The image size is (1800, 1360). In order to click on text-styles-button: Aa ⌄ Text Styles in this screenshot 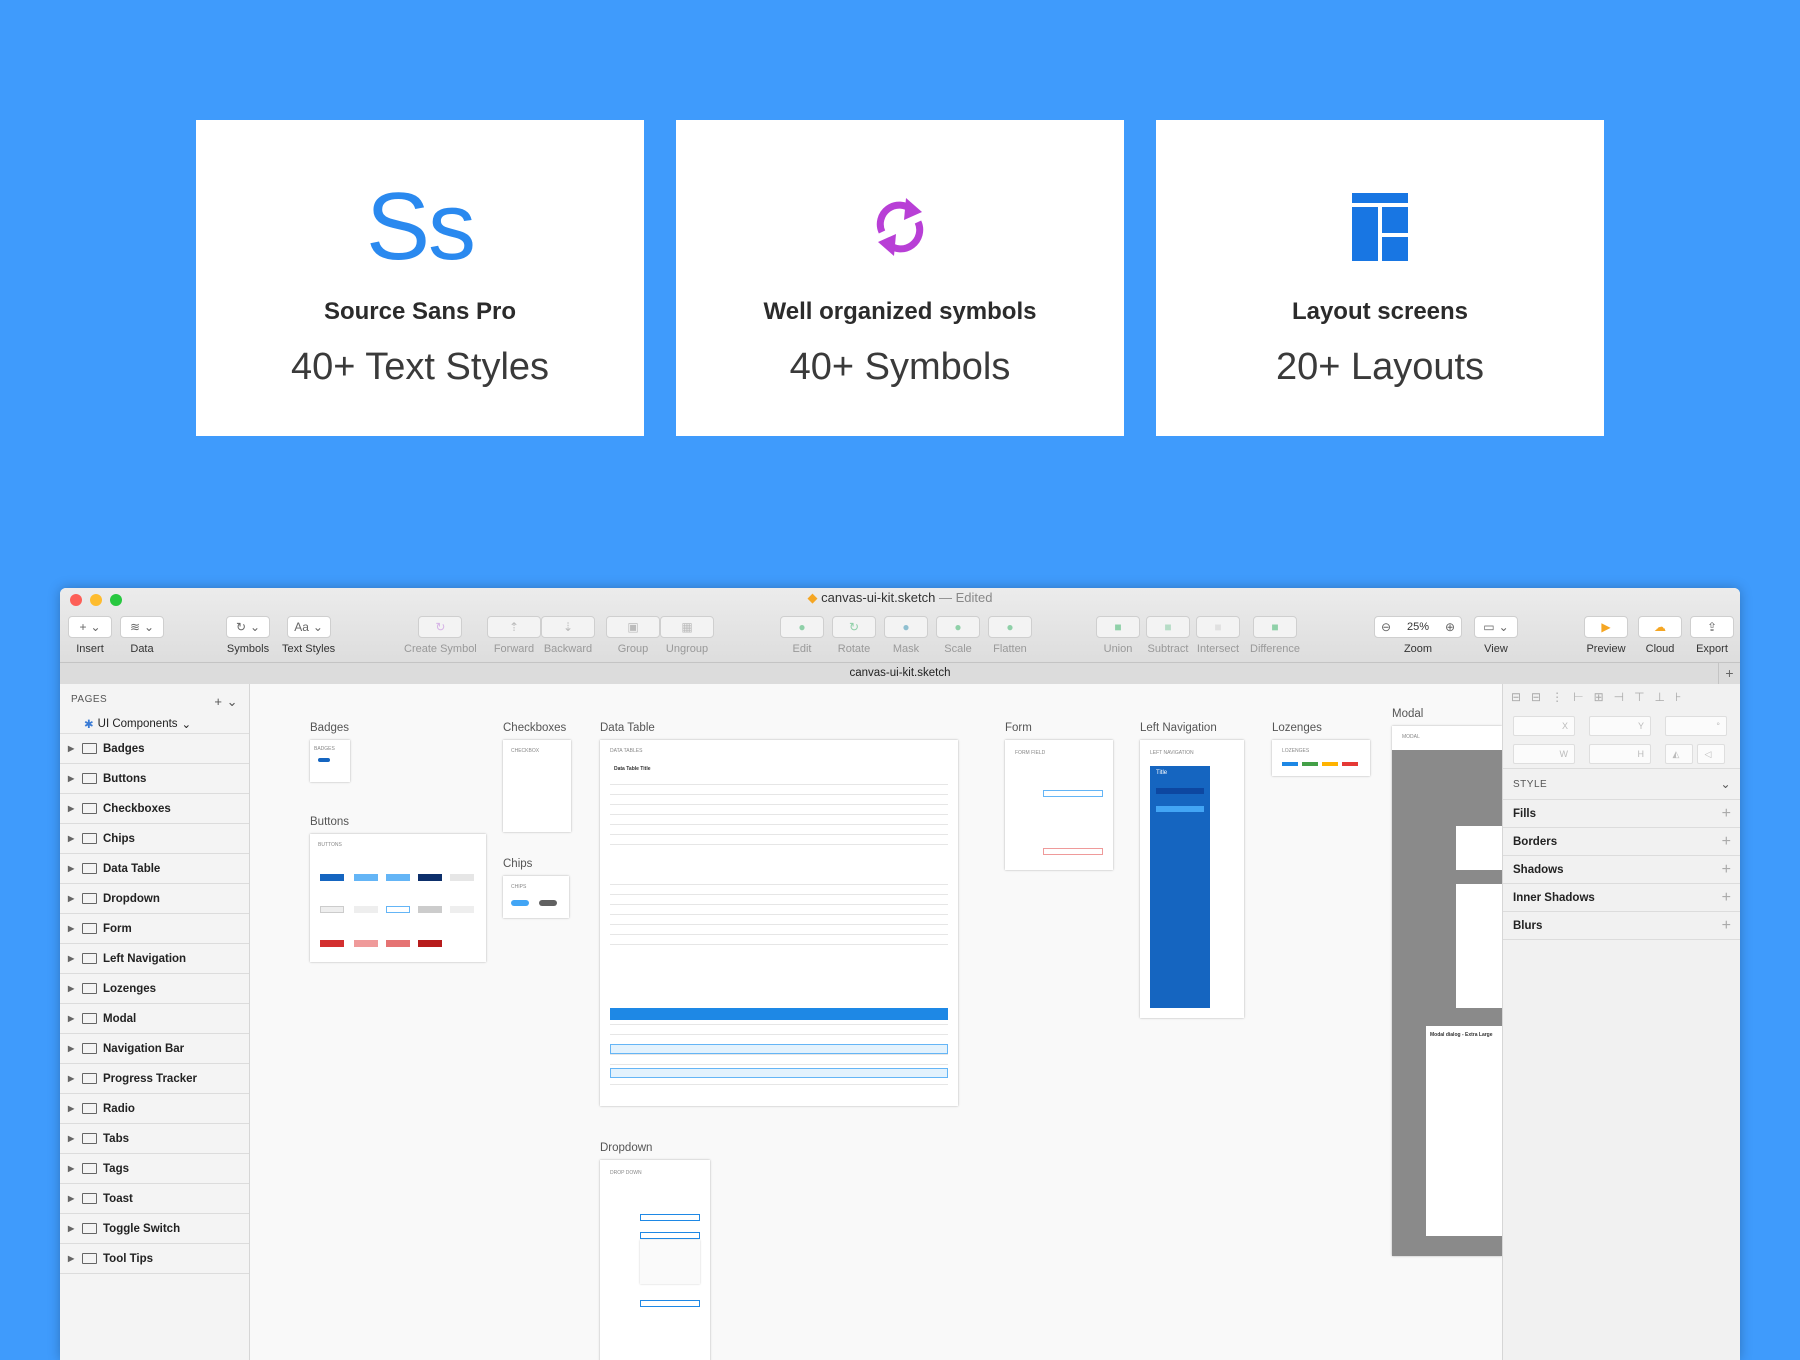, I will do `click(308, 635)`.